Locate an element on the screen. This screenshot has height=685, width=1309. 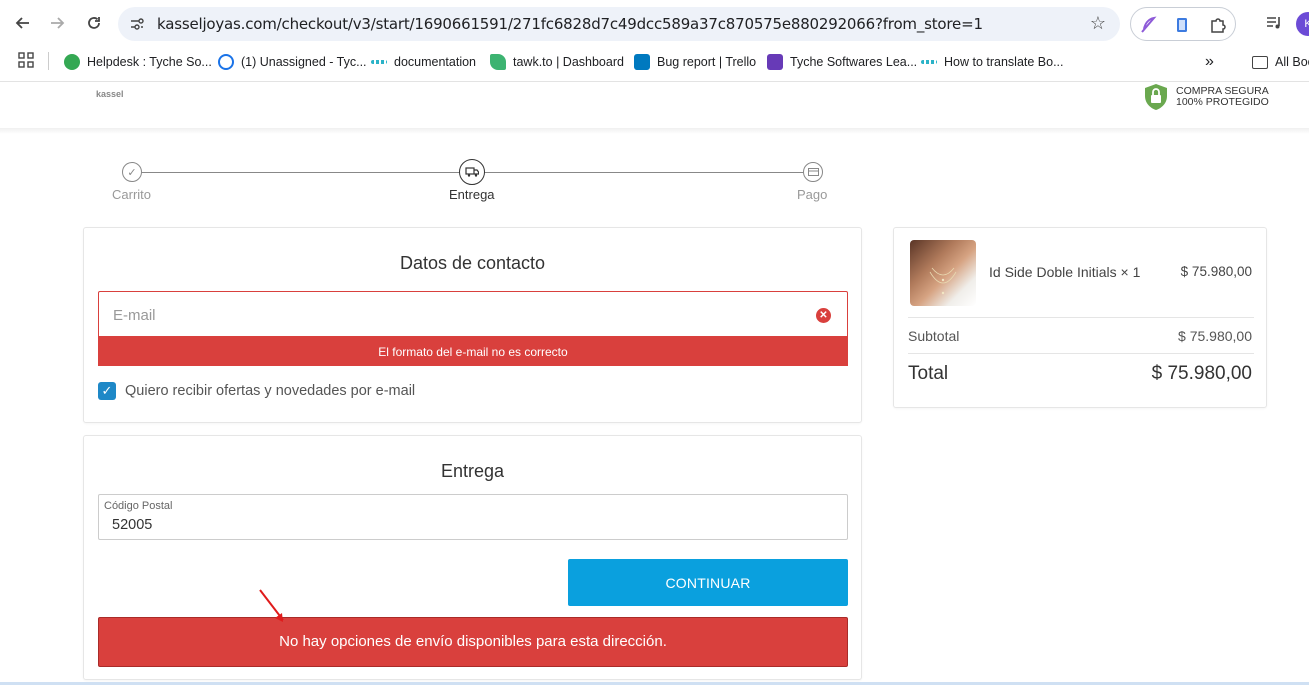
trello-icon is located at coordinates (642, 62).